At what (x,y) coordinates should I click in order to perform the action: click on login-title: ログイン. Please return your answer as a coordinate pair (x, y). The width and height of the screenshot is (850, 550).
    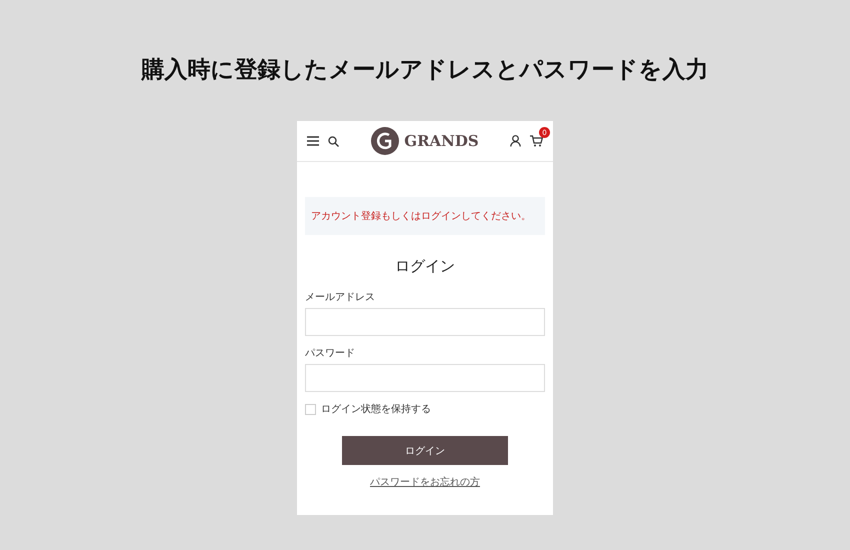
    Looking at the image, I should click on (425, 266).